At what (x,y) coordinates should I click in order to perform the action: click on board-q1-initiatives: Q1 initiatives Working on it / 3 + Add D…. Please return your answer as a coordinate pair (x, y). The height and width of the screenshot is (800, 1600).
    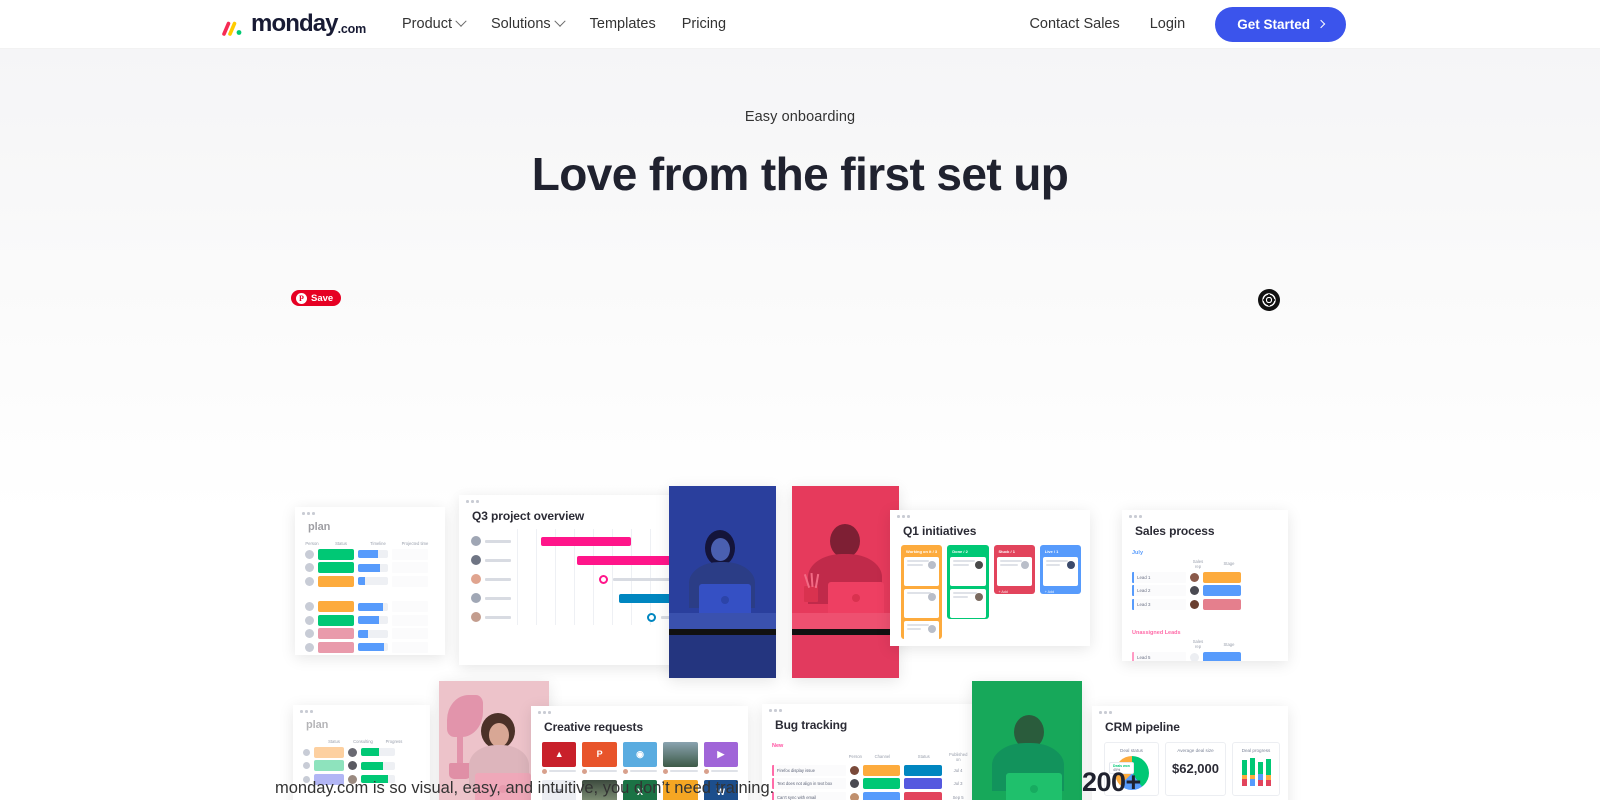
    Looking at the image, I should click on (990, 578).